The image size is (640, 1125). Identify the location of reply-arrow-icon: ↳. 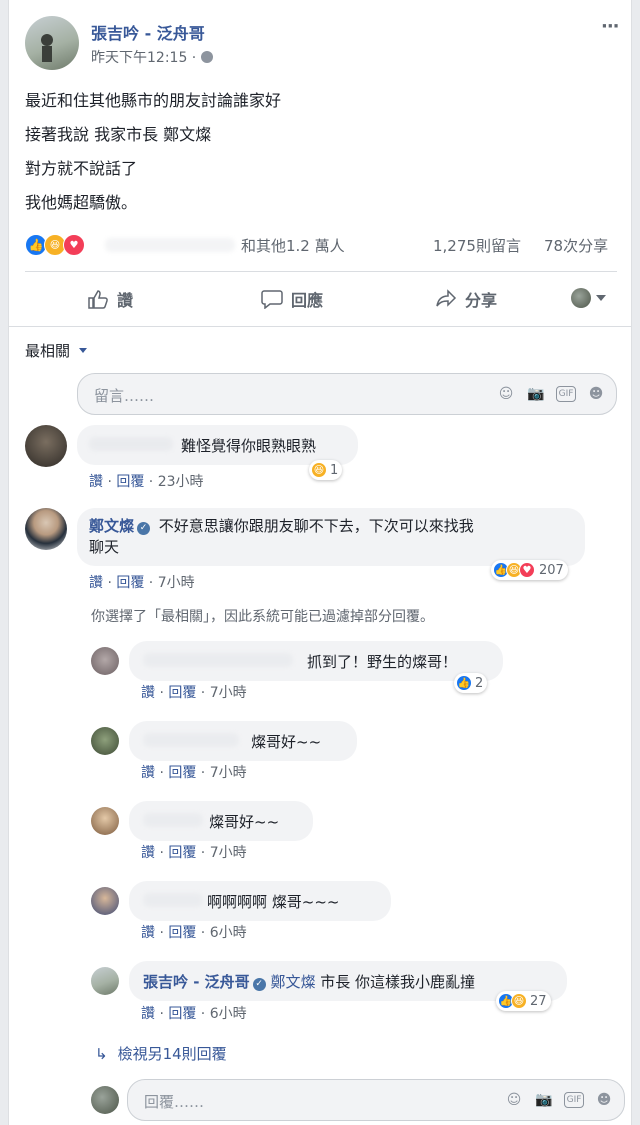
(101, 1054).